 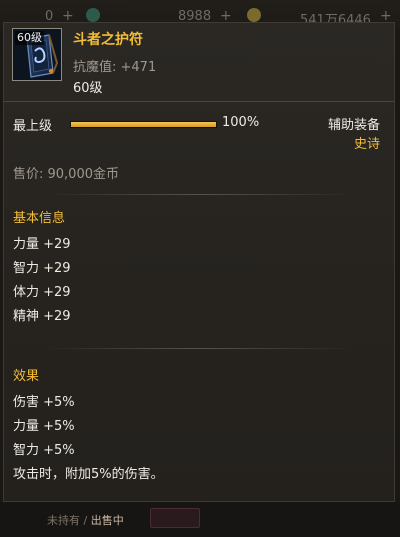 What do you see at coordinates (88, 88) in the screenshot?
I see `required-level: 60级` at bounding box center [88, 88].